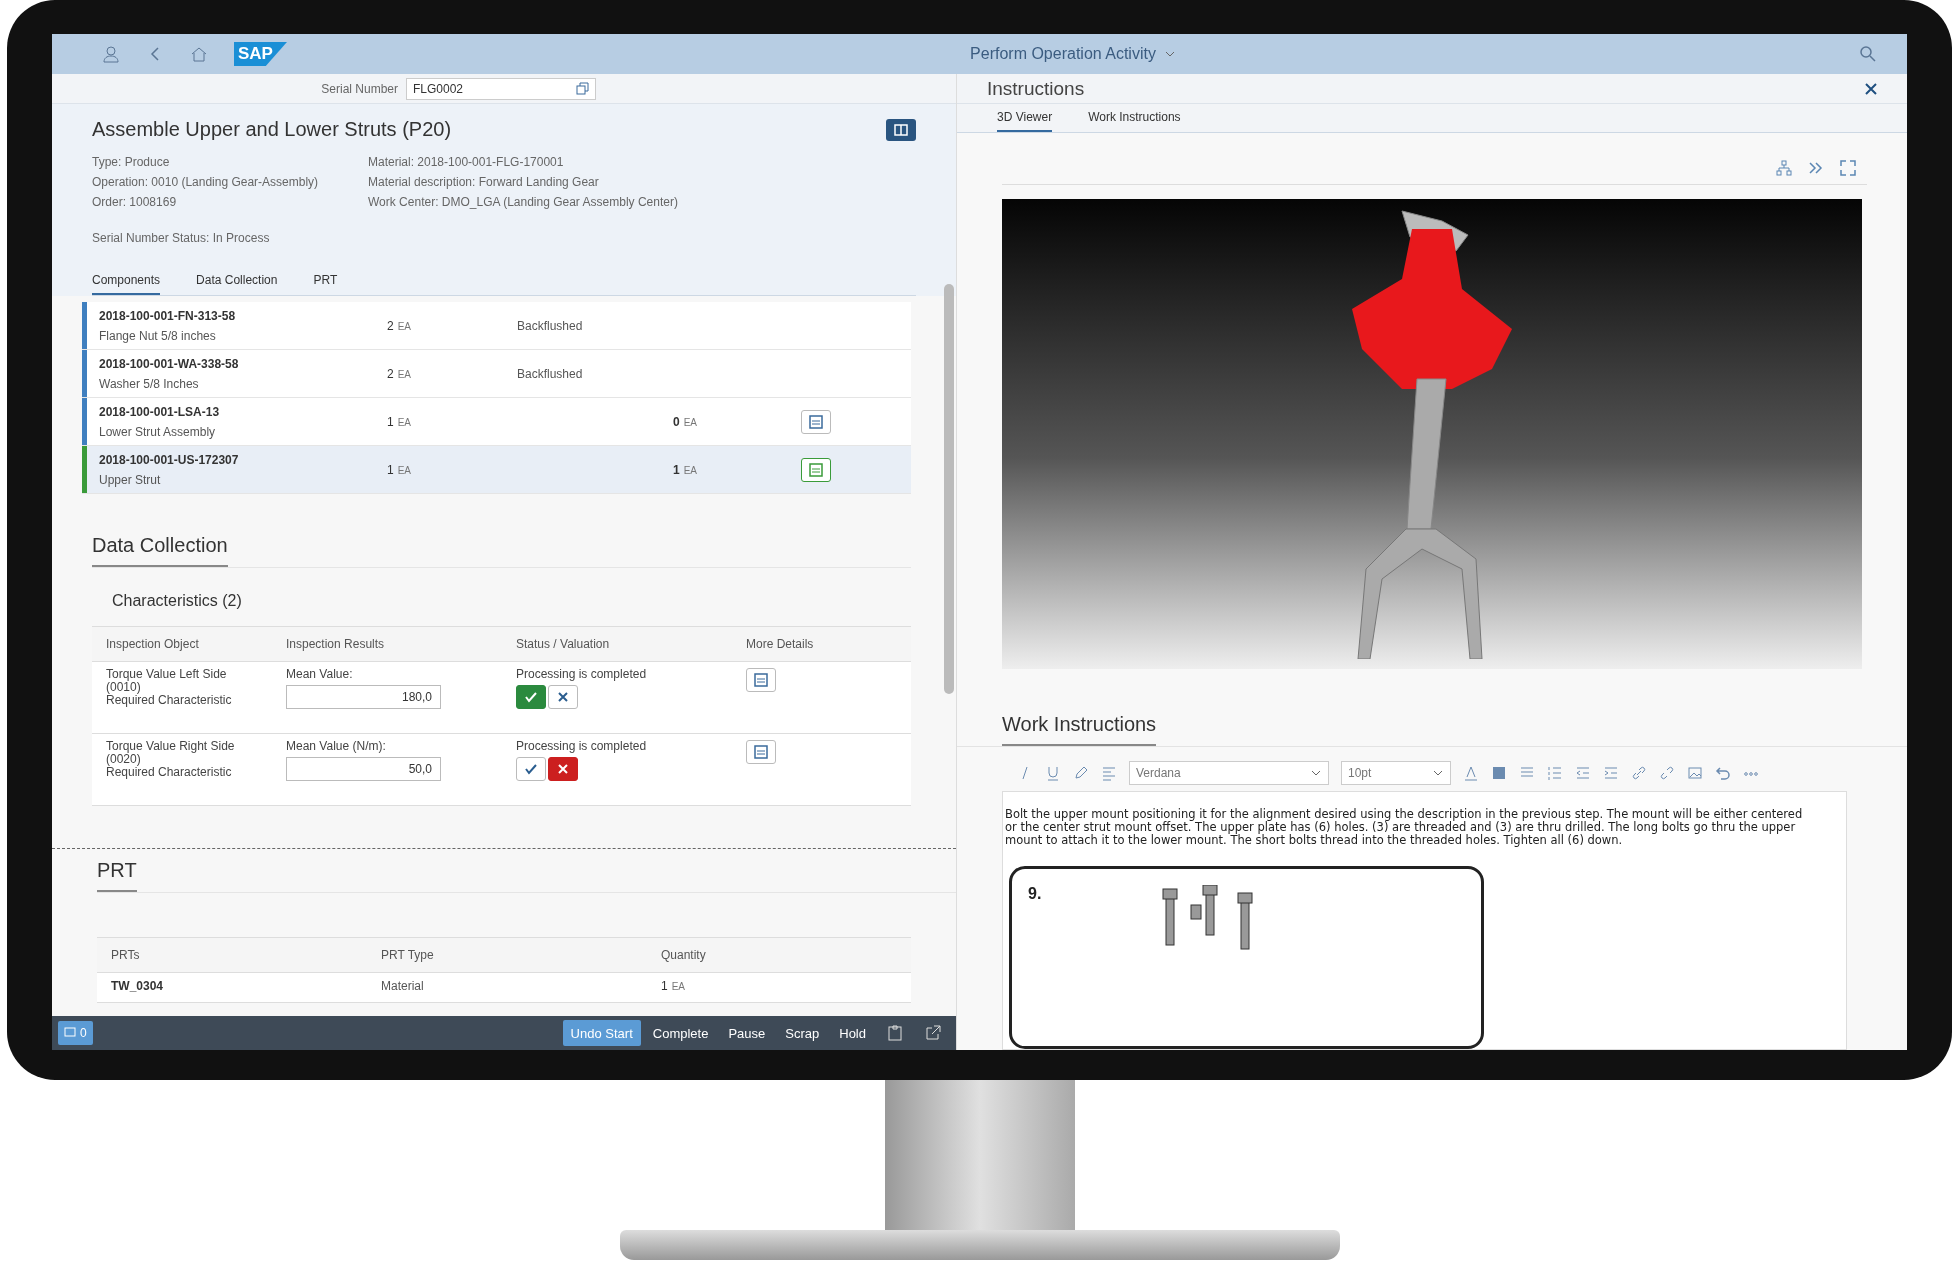 The width and height of the screenshot is (1959, 1268). I want to click on result-label: Mean Value:, so click(320, 675).